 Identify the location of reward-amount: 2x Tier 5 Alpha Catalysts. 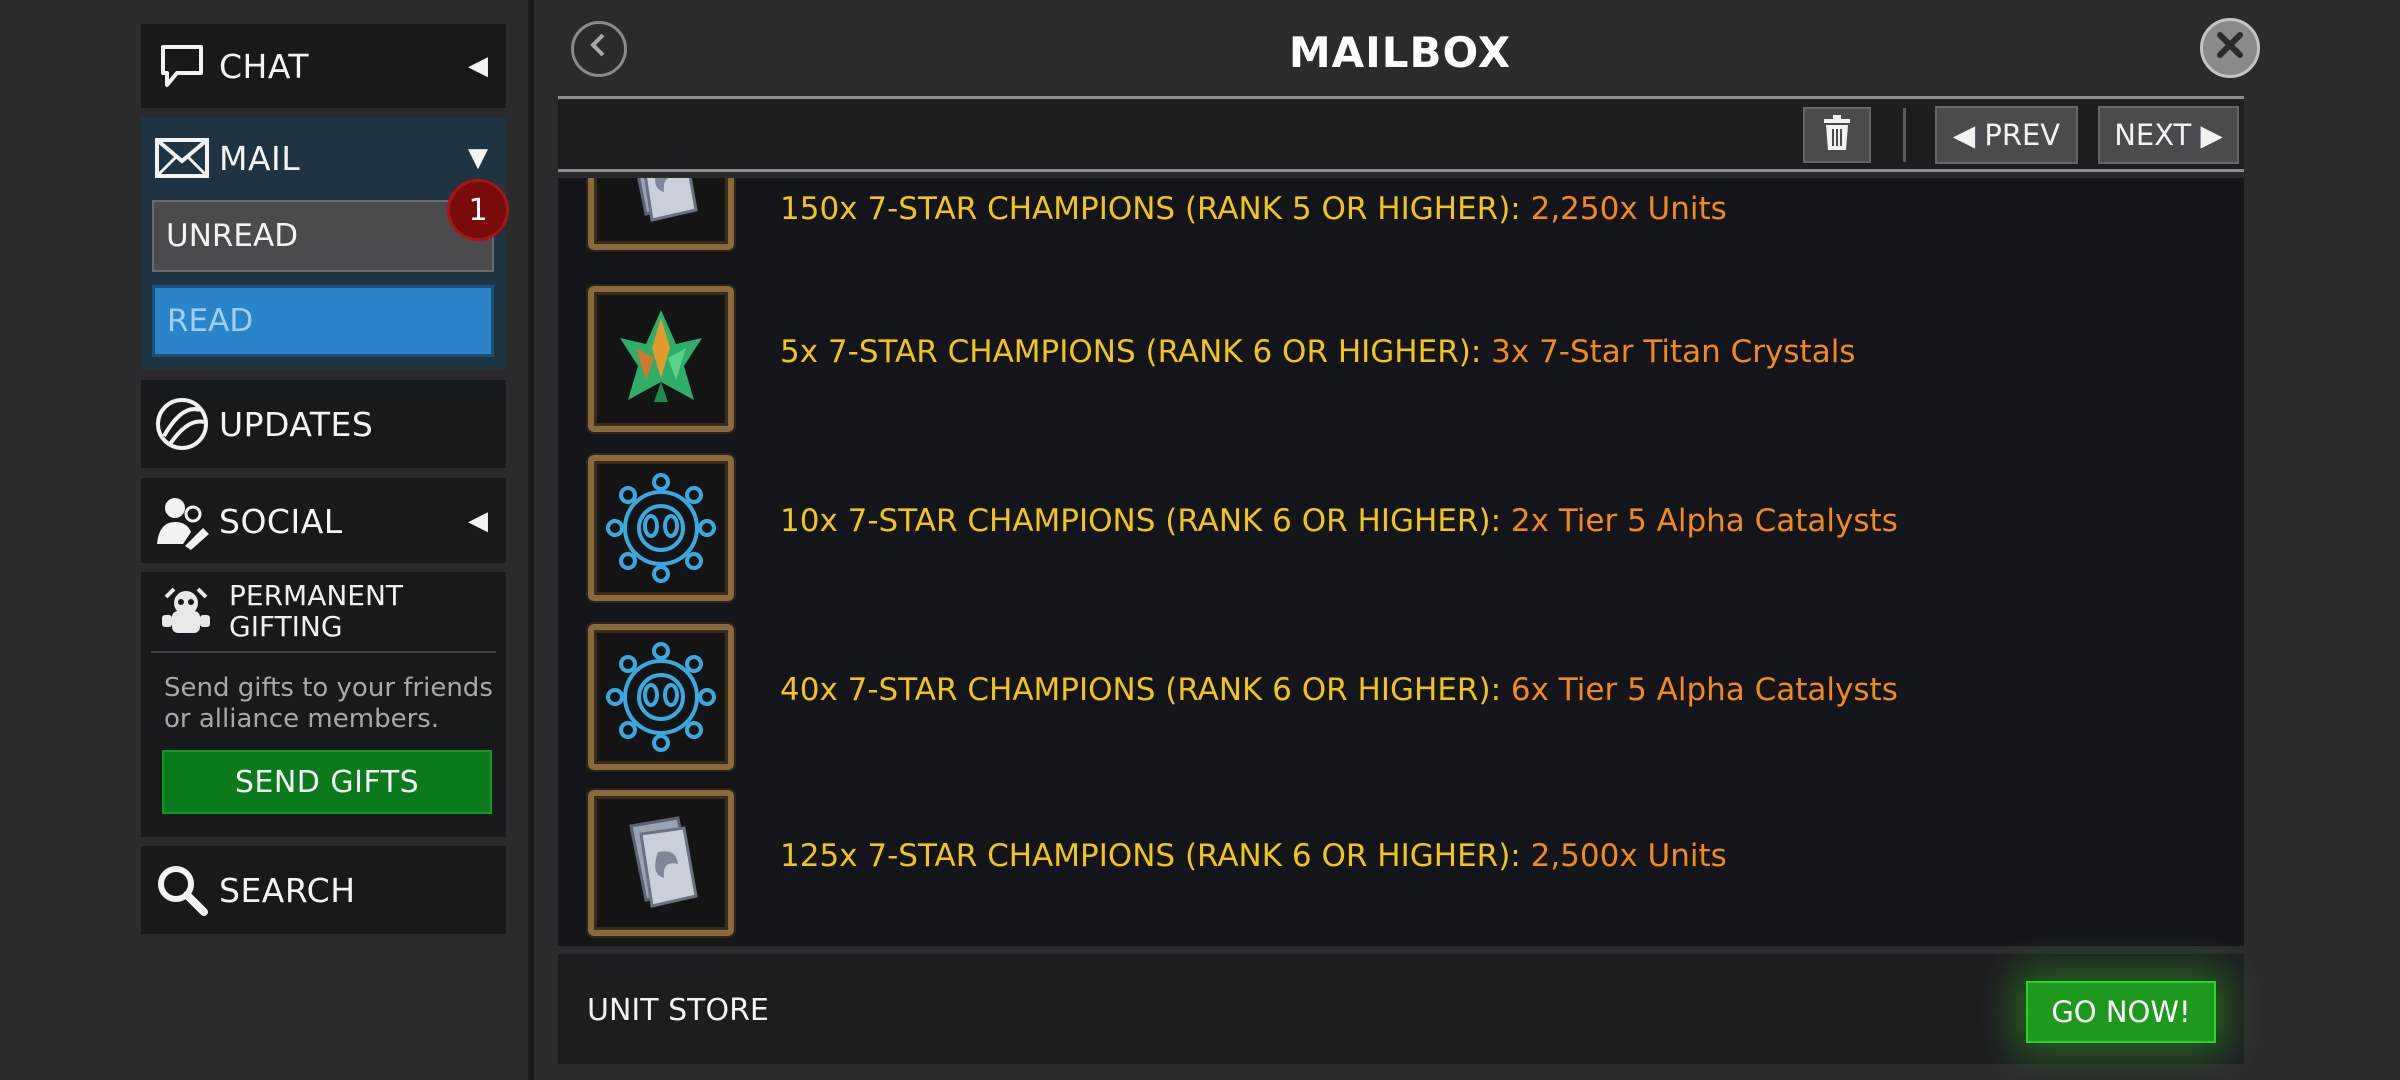
(1704, 521).